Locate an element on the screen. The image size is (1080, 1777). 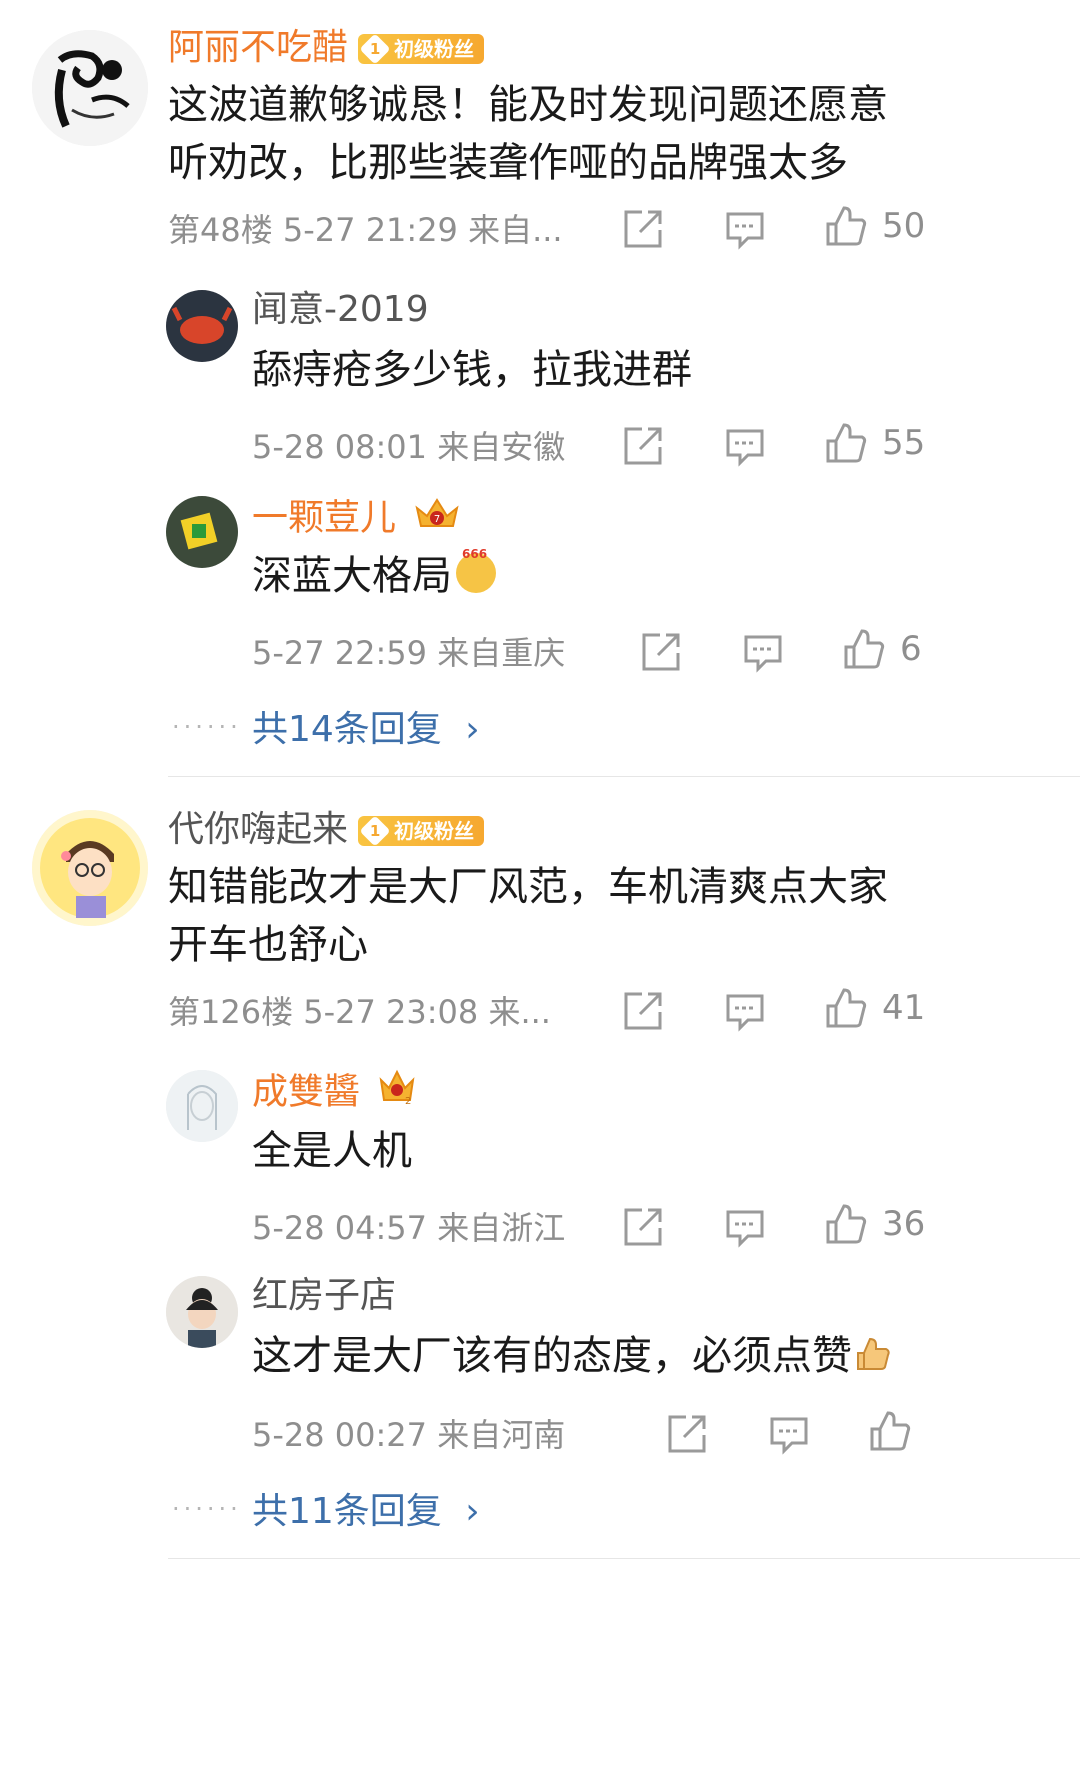
reply-meta: 5-27 22:59 来自重庆 is located at coordinates (409, 653).